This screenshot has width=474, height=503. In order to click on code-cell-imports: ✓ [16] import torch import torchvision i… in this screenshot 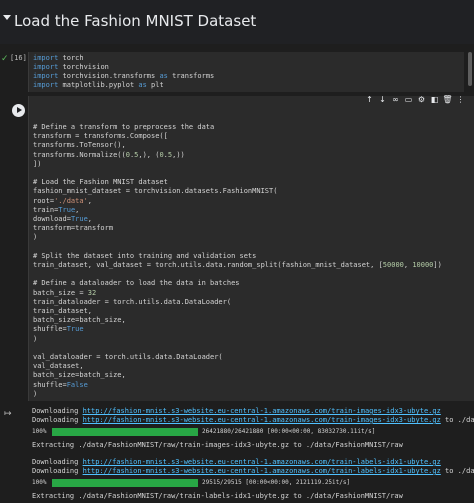, I will do `click(237, 70)`.